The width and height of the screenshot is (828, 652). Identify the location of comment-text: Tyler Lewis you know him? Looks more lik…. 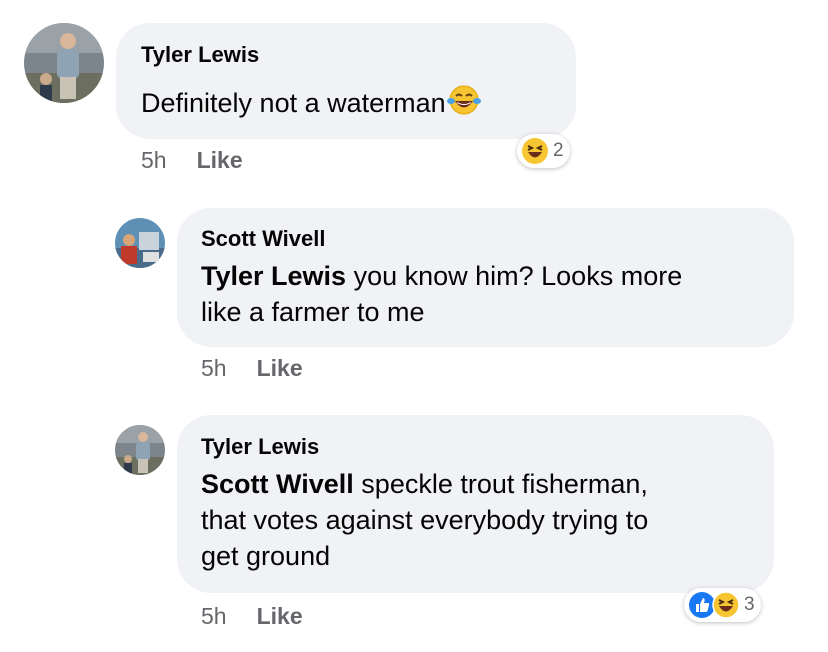
(441, 294).